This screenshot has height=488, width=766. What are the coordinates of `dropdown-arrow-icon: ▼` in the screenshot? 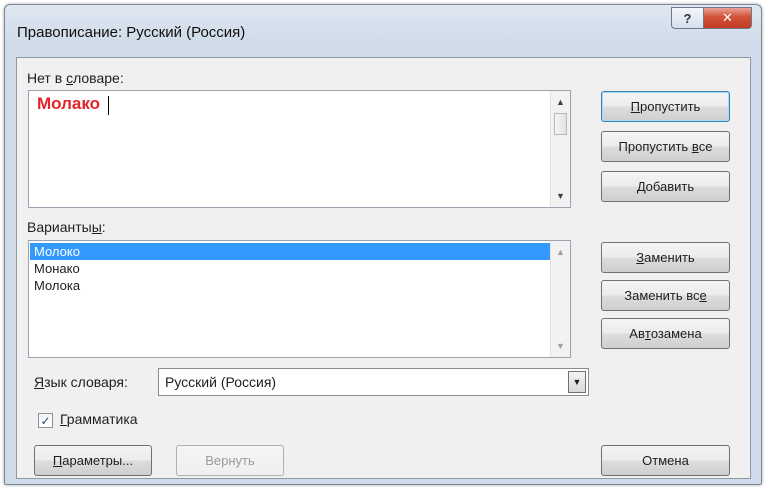 It's located at (577, 382).